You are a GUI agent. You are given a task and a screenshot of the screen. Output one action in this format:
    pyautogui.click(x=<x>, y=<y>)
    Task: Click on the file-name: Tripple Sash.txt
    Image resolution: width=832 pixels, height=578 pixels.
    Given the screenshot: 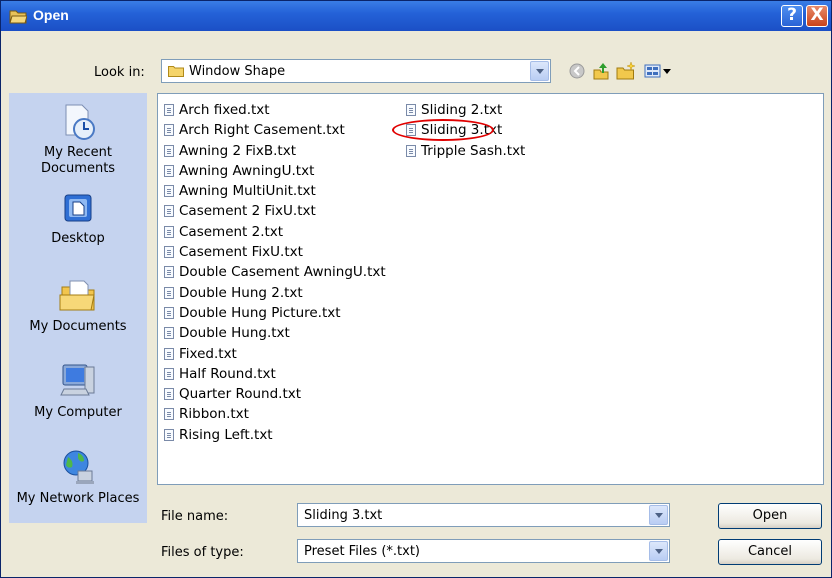 What is the action you would take?
    pyautogui.click(x=473, y=150)
    